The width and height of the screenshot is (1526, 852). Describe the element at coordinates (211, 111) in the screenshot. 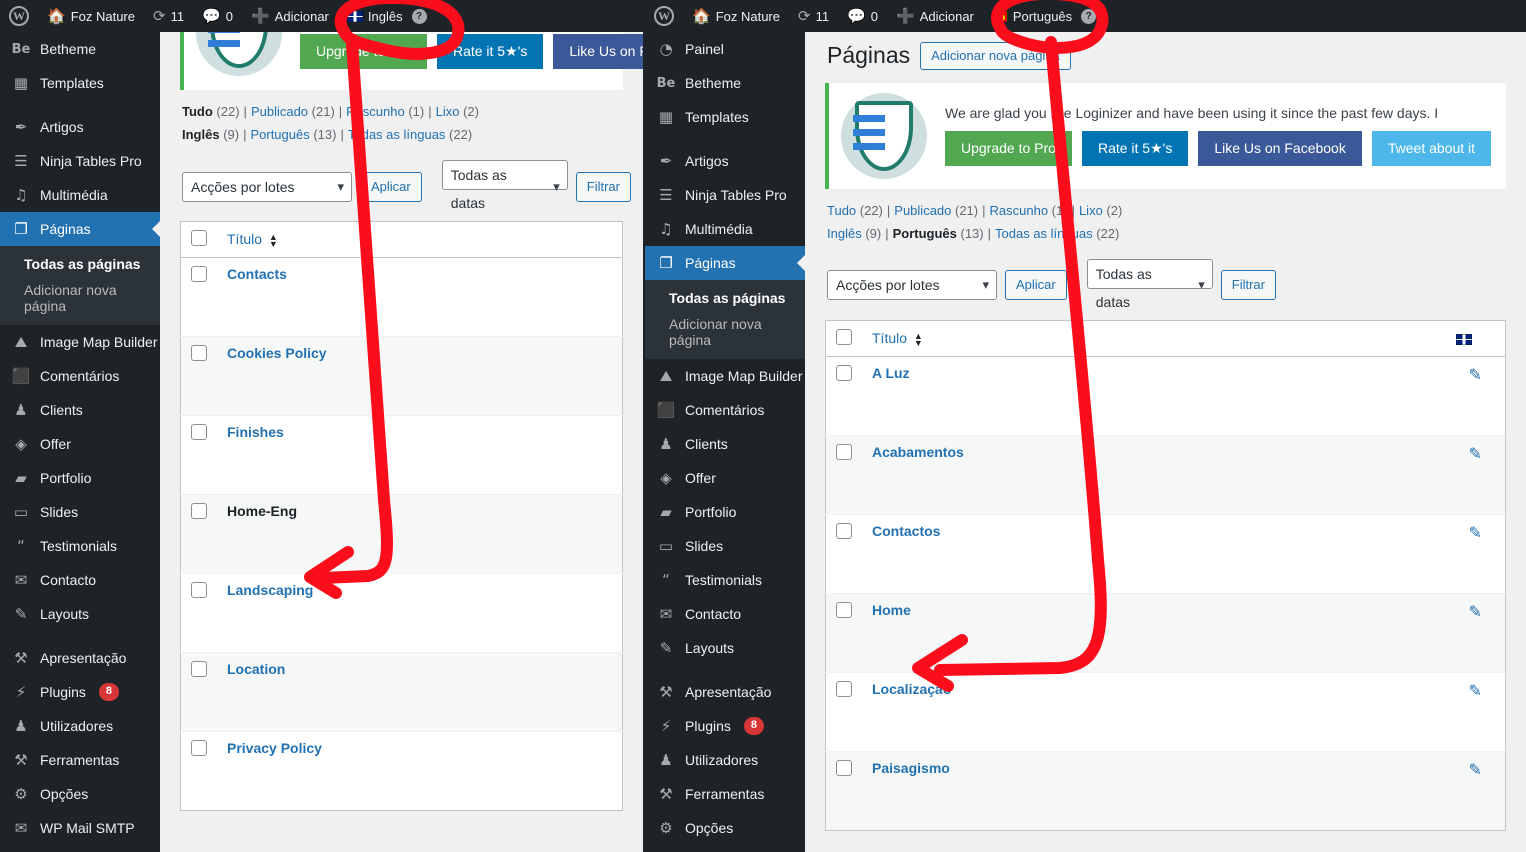

I see `status-filter-tudo: Tudo (22)` at that location.